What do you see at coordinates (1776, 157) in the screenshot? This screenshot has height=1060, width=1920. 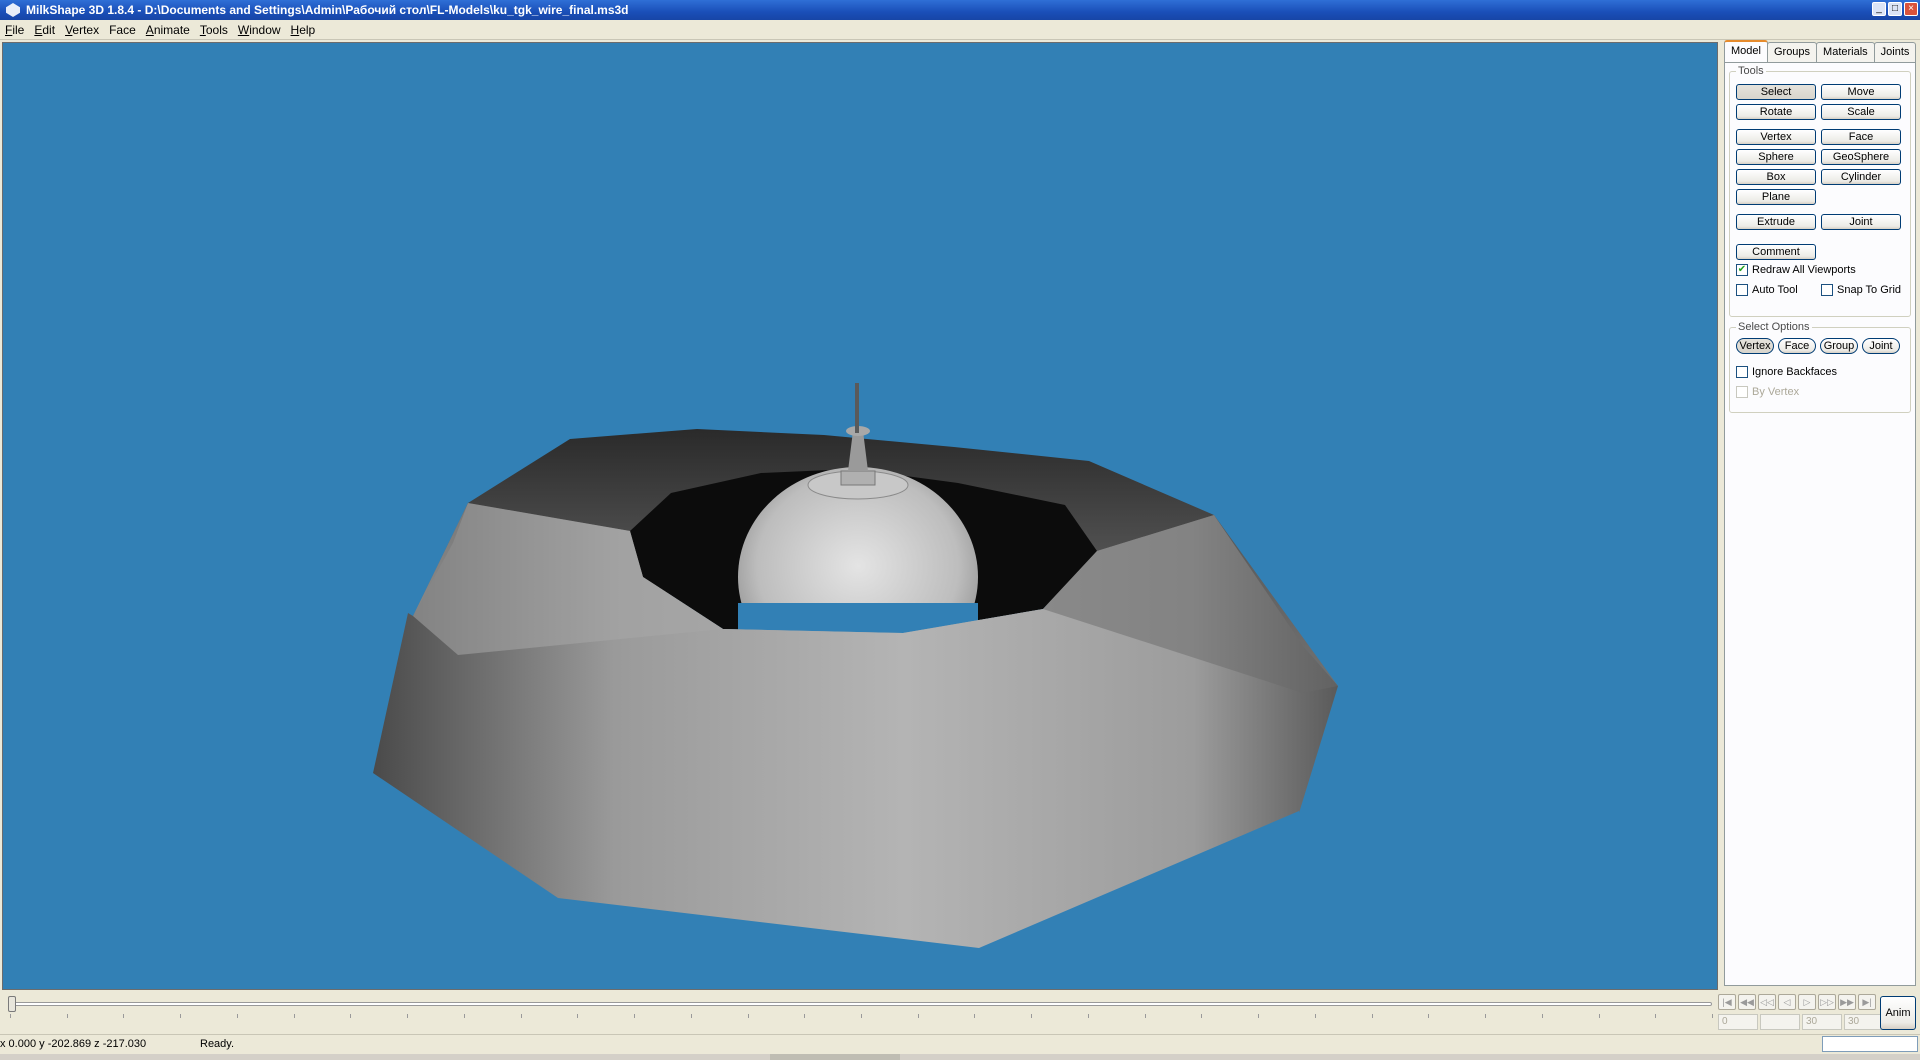 I see `sphere-button: Sphere` at bounding box center [1776, 157].